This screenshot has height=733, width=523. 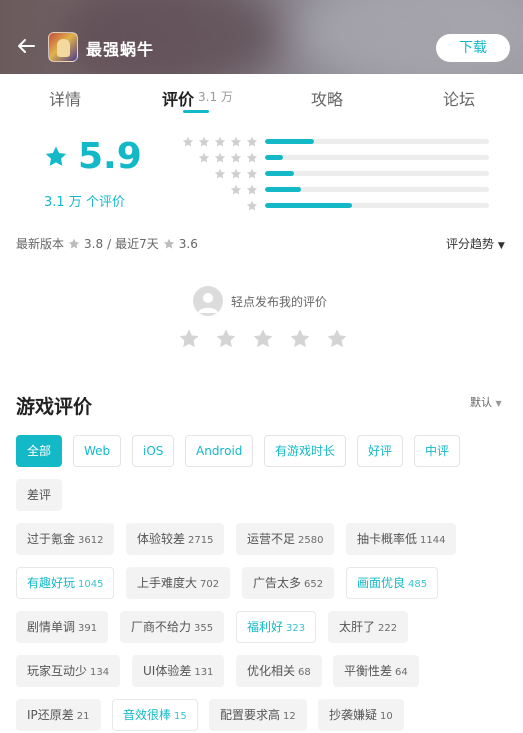 I want to click on review-tag-chip-label: 抽卡概率低, so click(x=387, y=539).